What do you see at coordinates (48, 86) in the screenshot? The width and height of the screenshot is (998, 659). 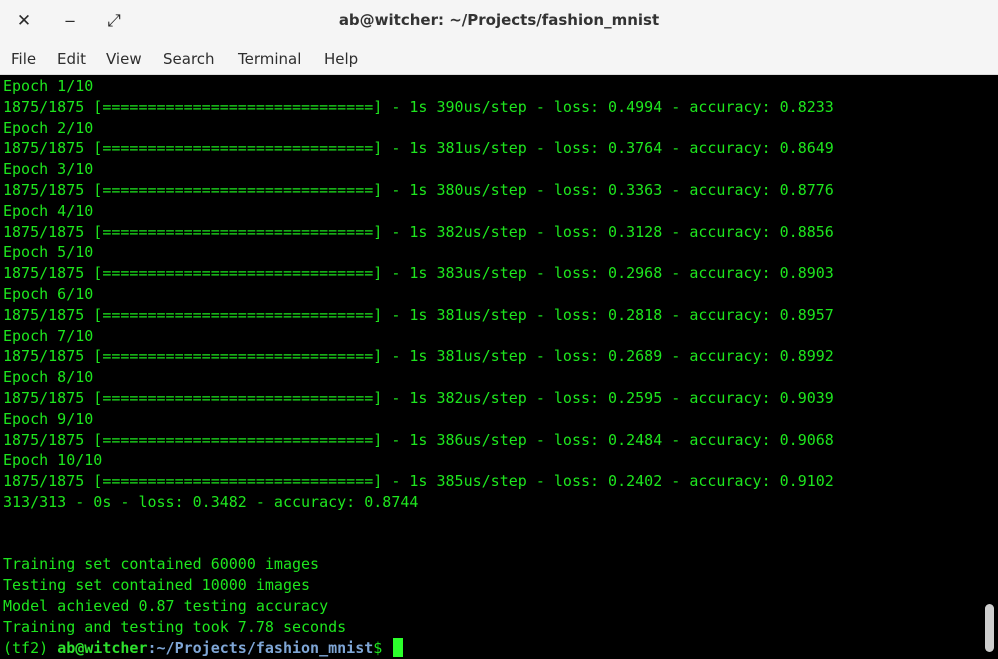 I see `terminal-line: Epoch 1/10` at bounding box center [48, 86].